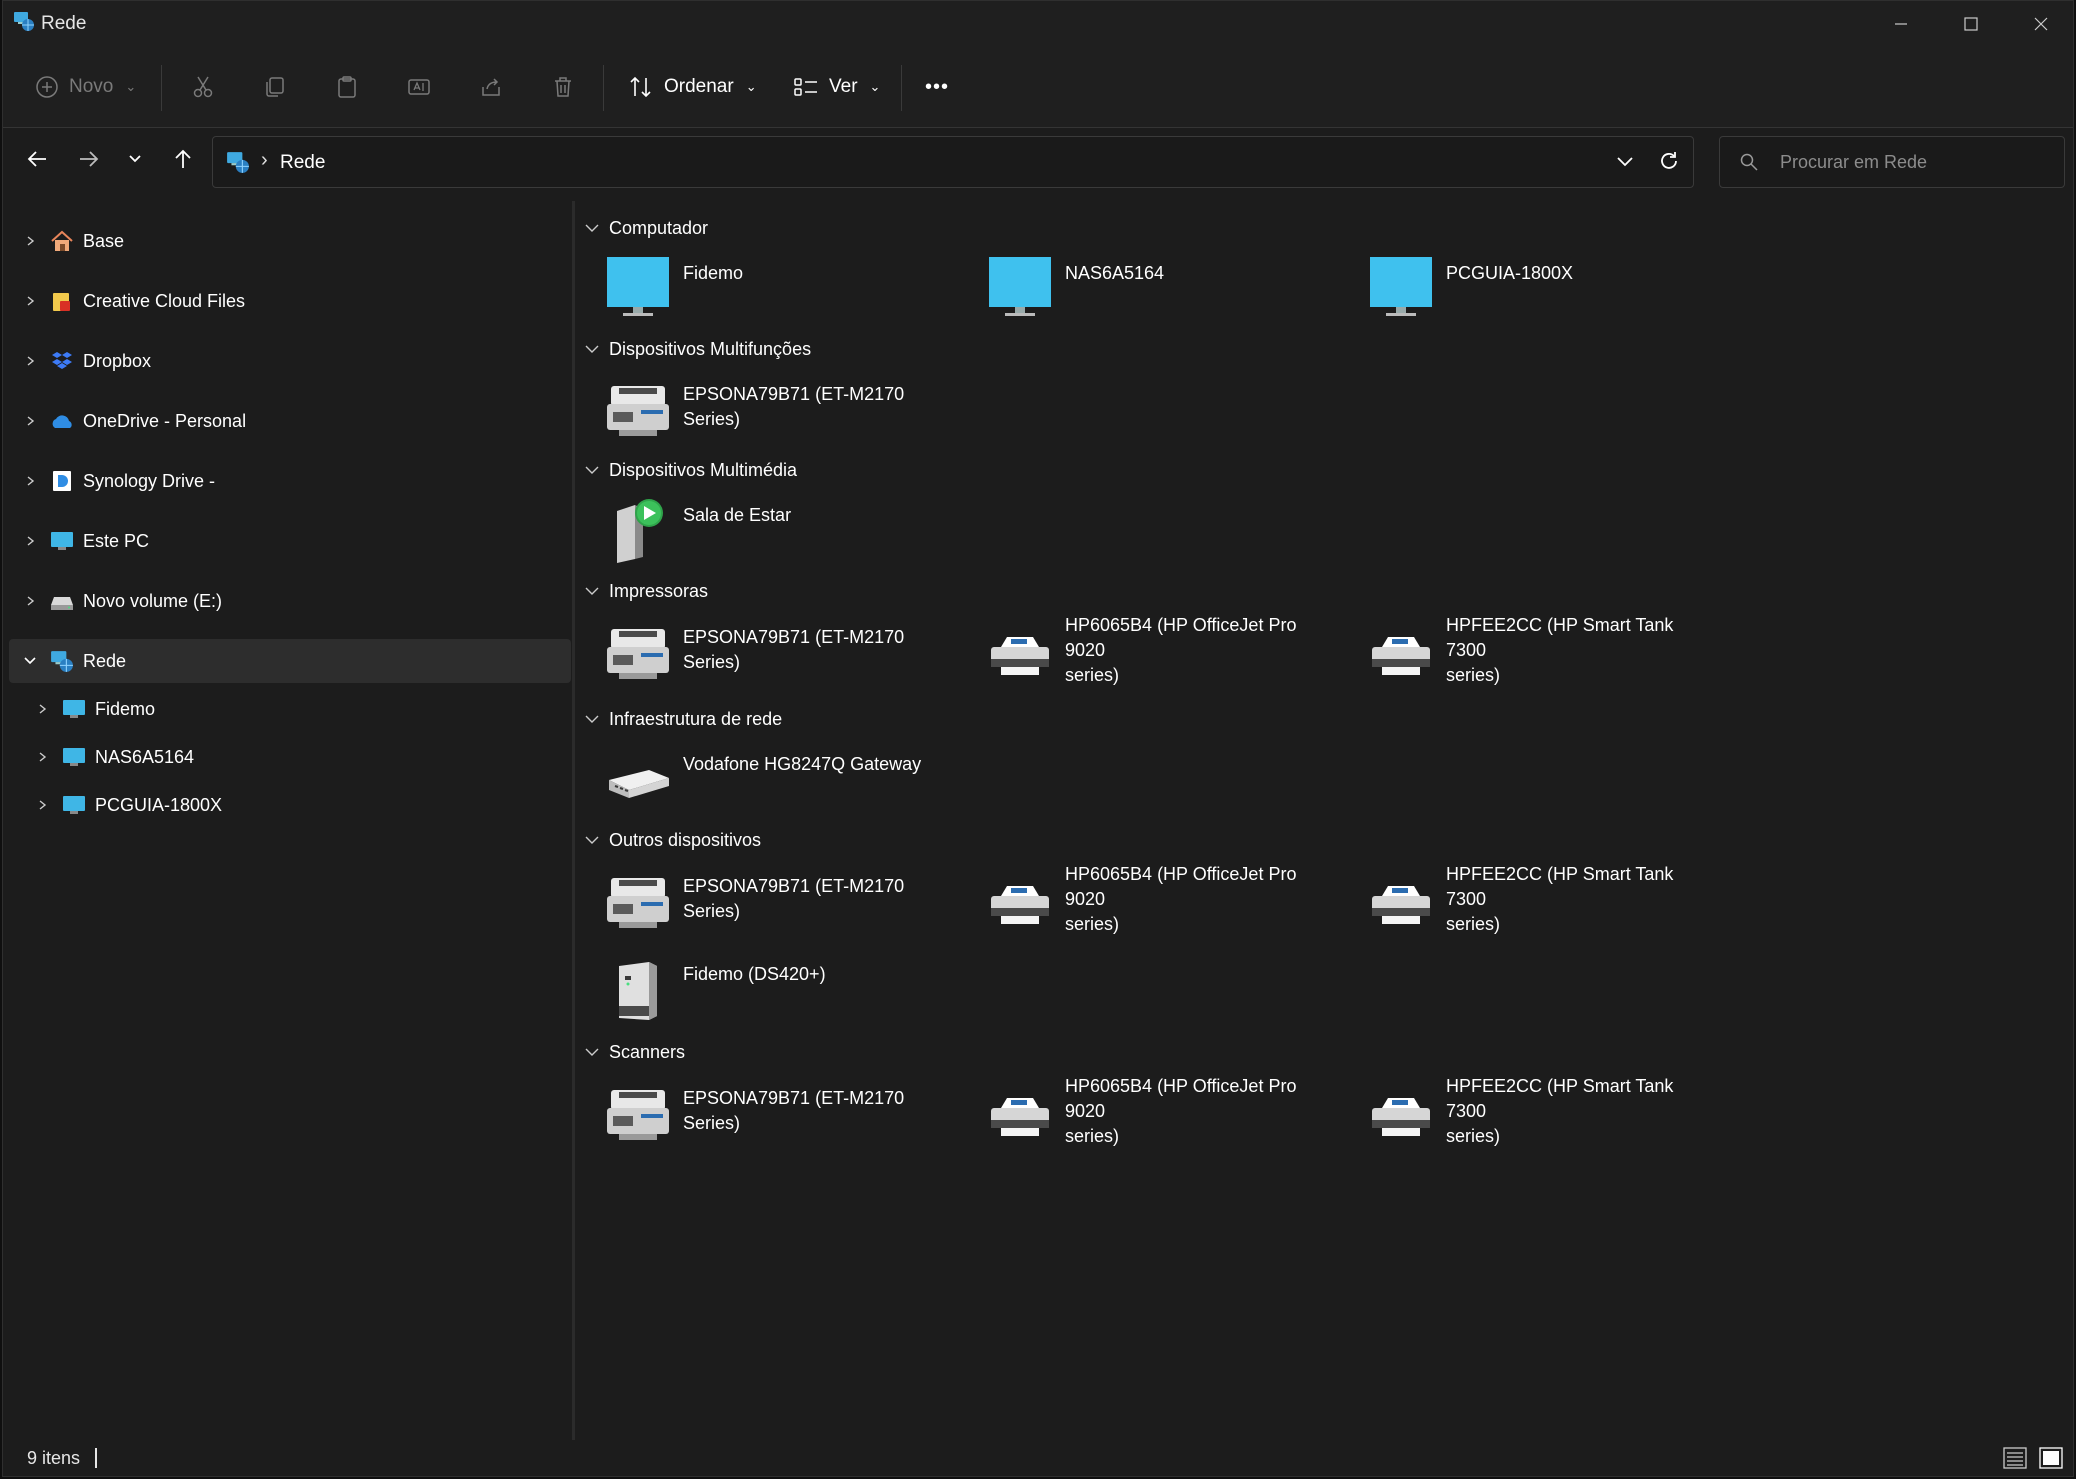 This screenshot has height=1479, width=2076. Describe the element at coordinates (302, 163) in the screenshot. I see `breadcrumb-rede: Rede` at that location.